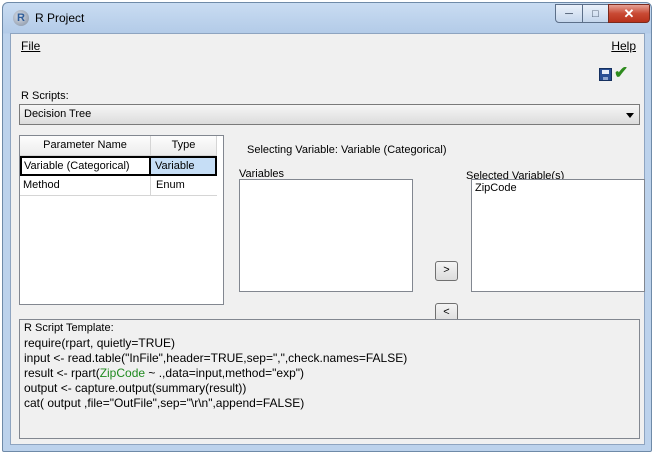 The image size is (656, 455). Describe the element at coordinates (327, 18) in the screenshot. I see `title-bar: R R Project ─ □ ✕` at that location.